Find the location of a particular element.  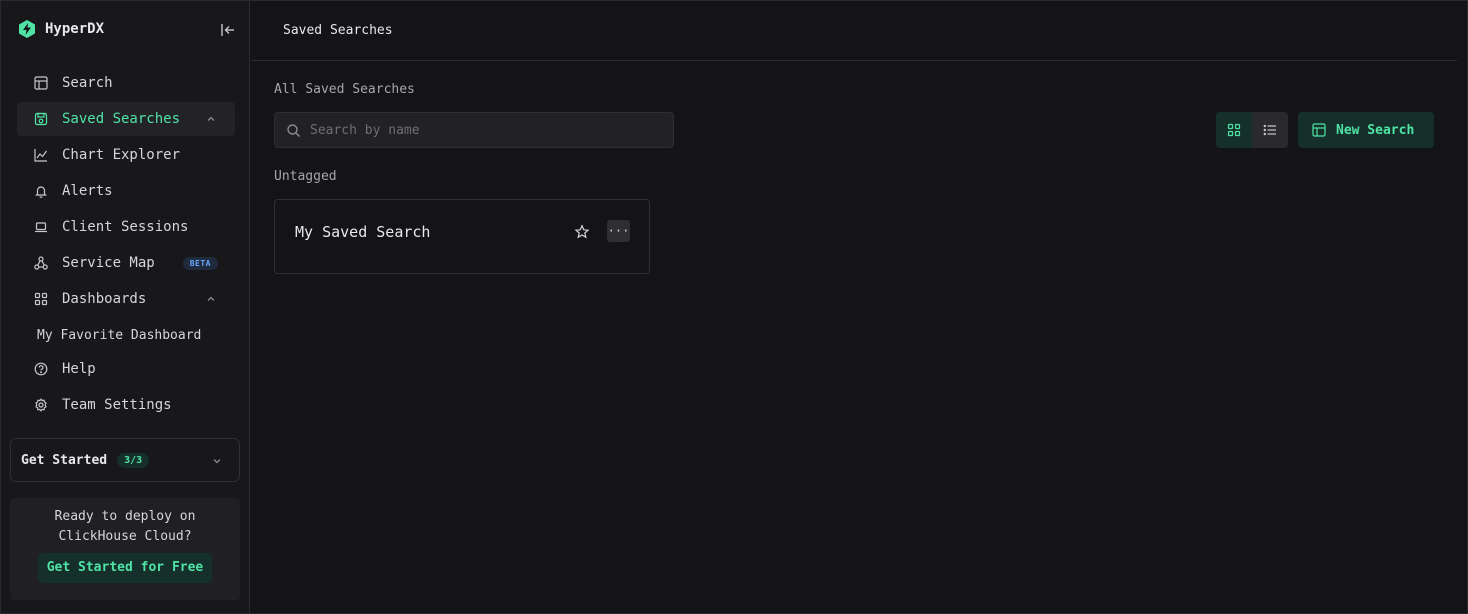

page-title: Saved Searches is located at coordinates (338, 30).